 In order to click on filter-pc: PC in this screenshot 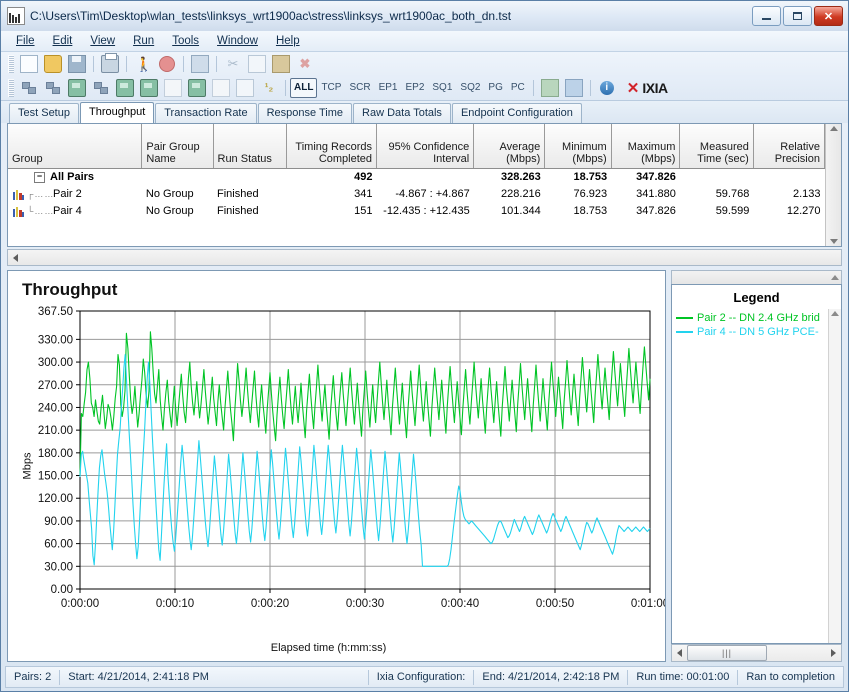, I will do `click(518, 88)`.